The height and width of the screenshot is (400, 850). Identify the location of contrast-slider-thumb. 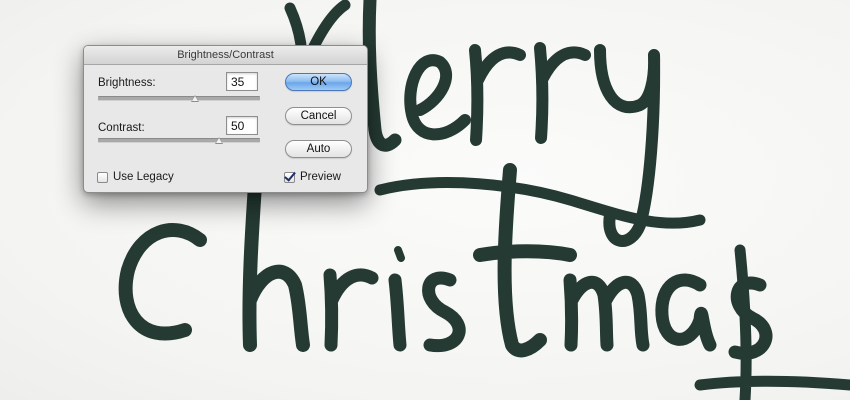
(219, 140).